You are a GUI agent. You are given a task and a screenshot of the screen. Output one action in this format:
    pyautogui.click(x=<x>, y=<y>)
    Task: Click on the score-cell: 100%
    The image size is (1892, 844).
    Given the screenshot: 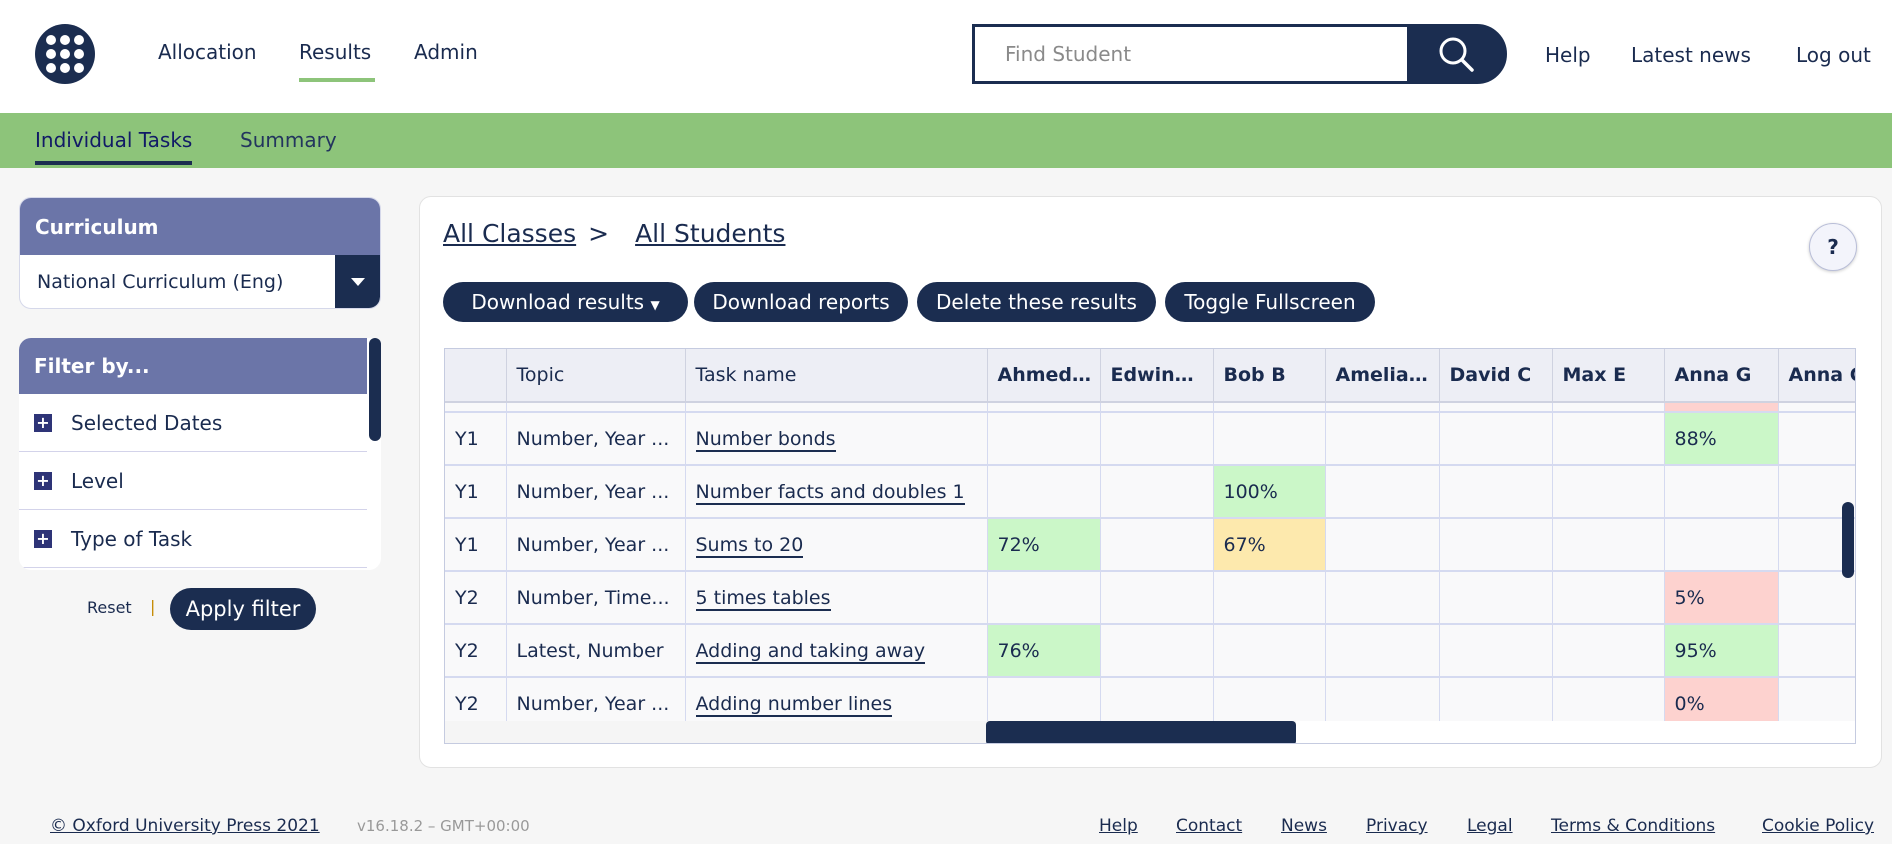 What is the action you would take?
    pyautogui.click(x=1269, y=492)
    